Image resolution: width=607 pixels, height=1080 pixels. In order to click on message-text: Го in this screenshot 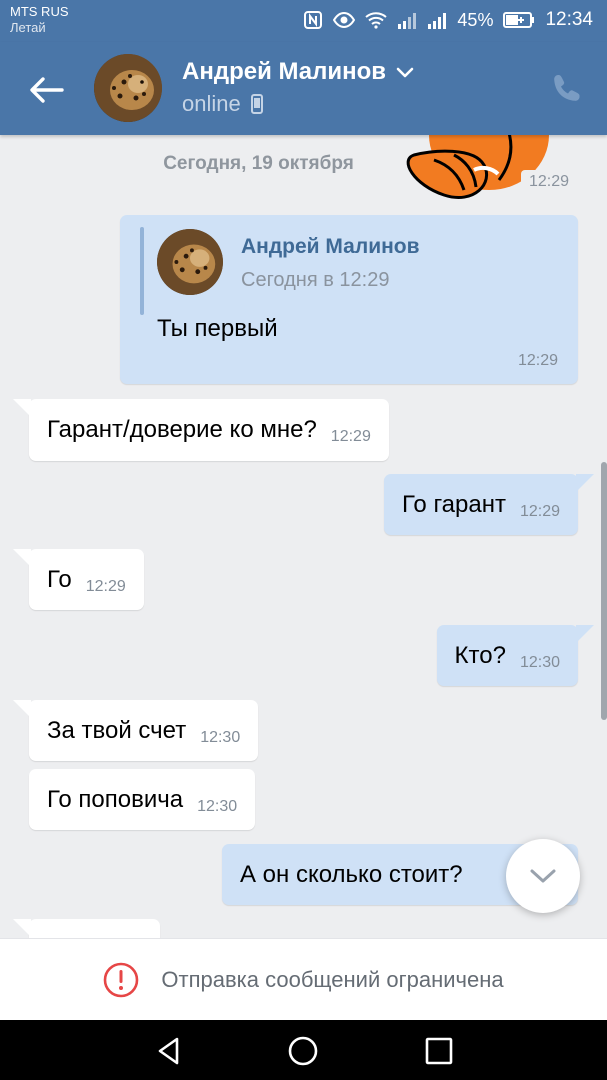, I will do `click(59, 579)`.